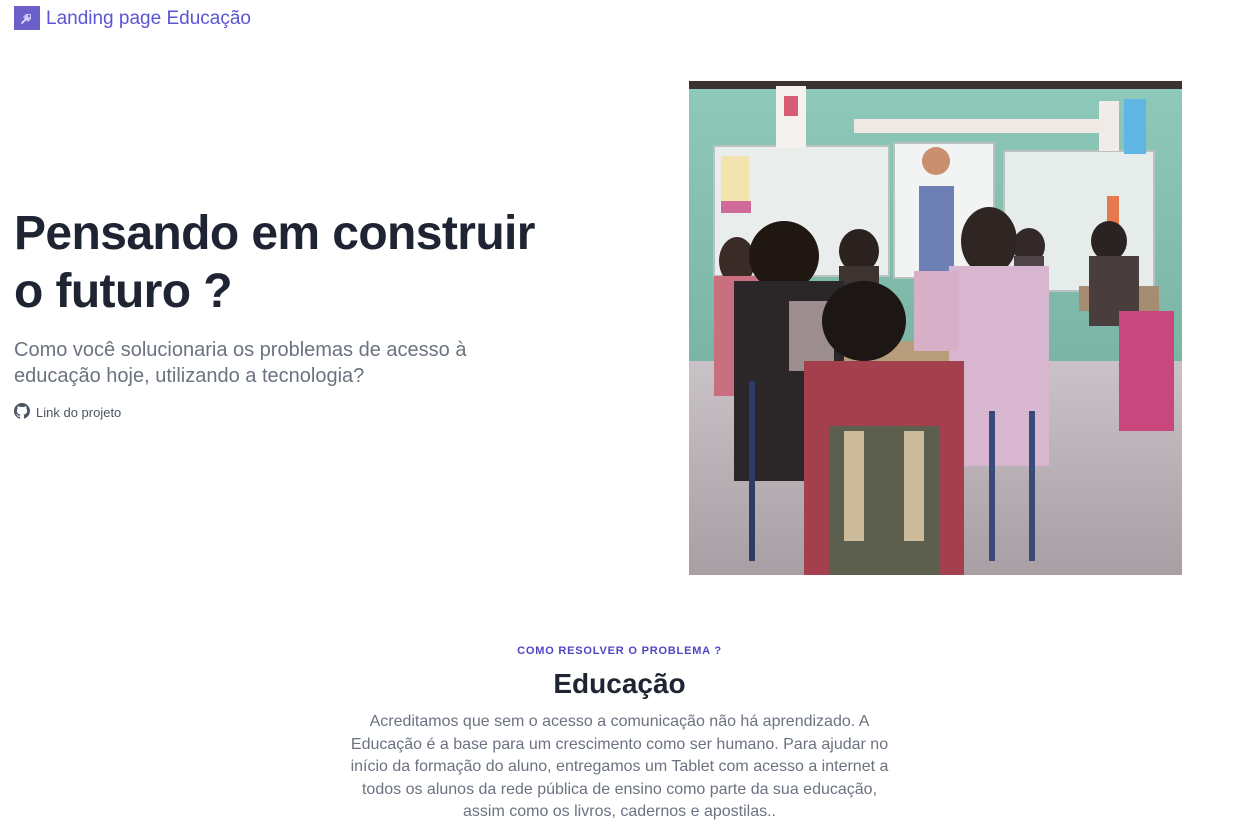  I want to click on header: Landing page Educação, so click(132, 18).